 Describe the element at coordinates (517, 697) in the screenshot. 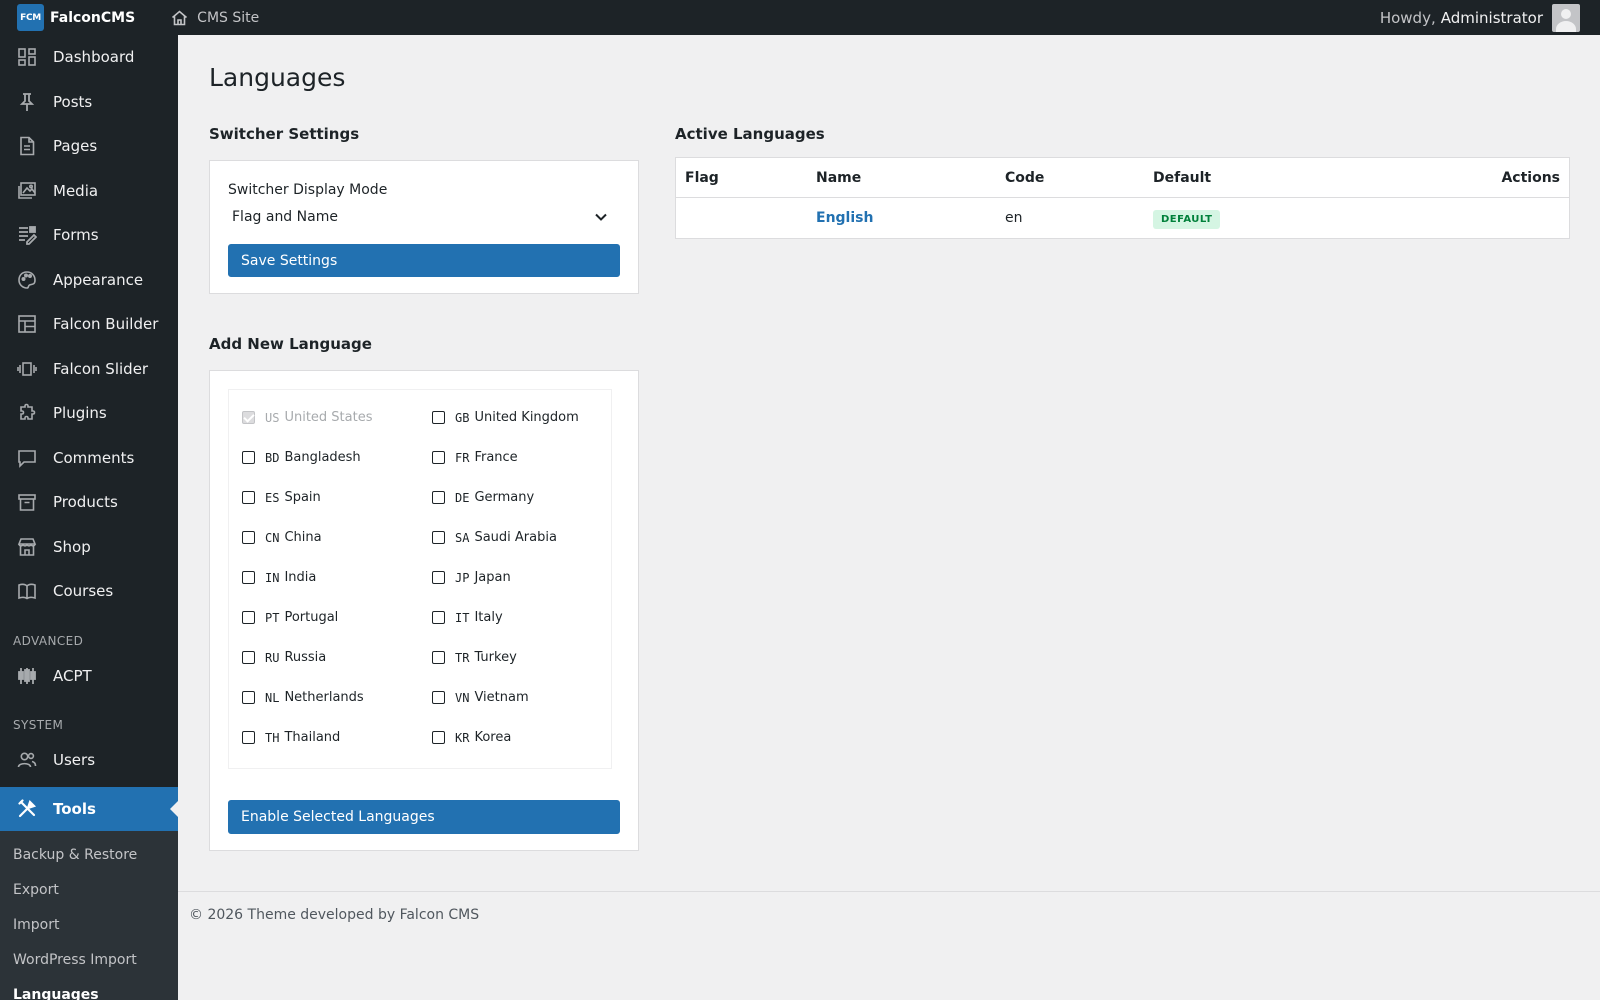

I see `language-option-vn: VN Vietnam` at that location.